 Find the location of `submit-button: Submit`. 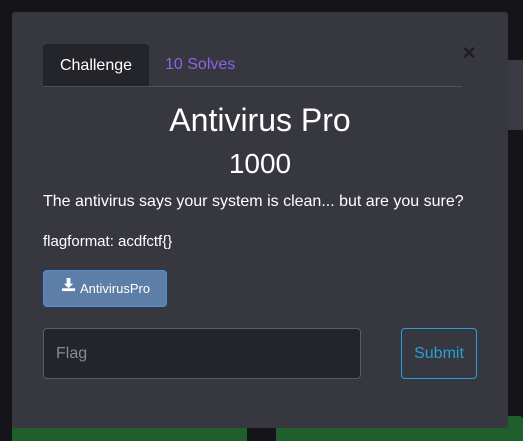

submit-button: Submit is located at coordinates (439, 353).